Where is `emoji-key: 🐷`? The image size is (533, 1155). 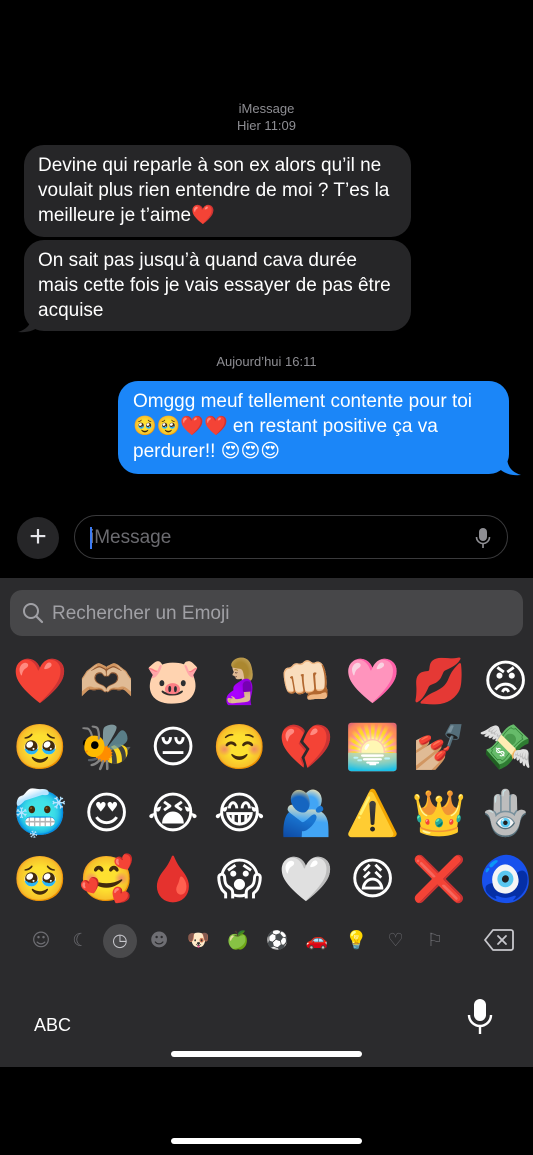
emoji-key: 🐷 is located at coordinates (173, 682).